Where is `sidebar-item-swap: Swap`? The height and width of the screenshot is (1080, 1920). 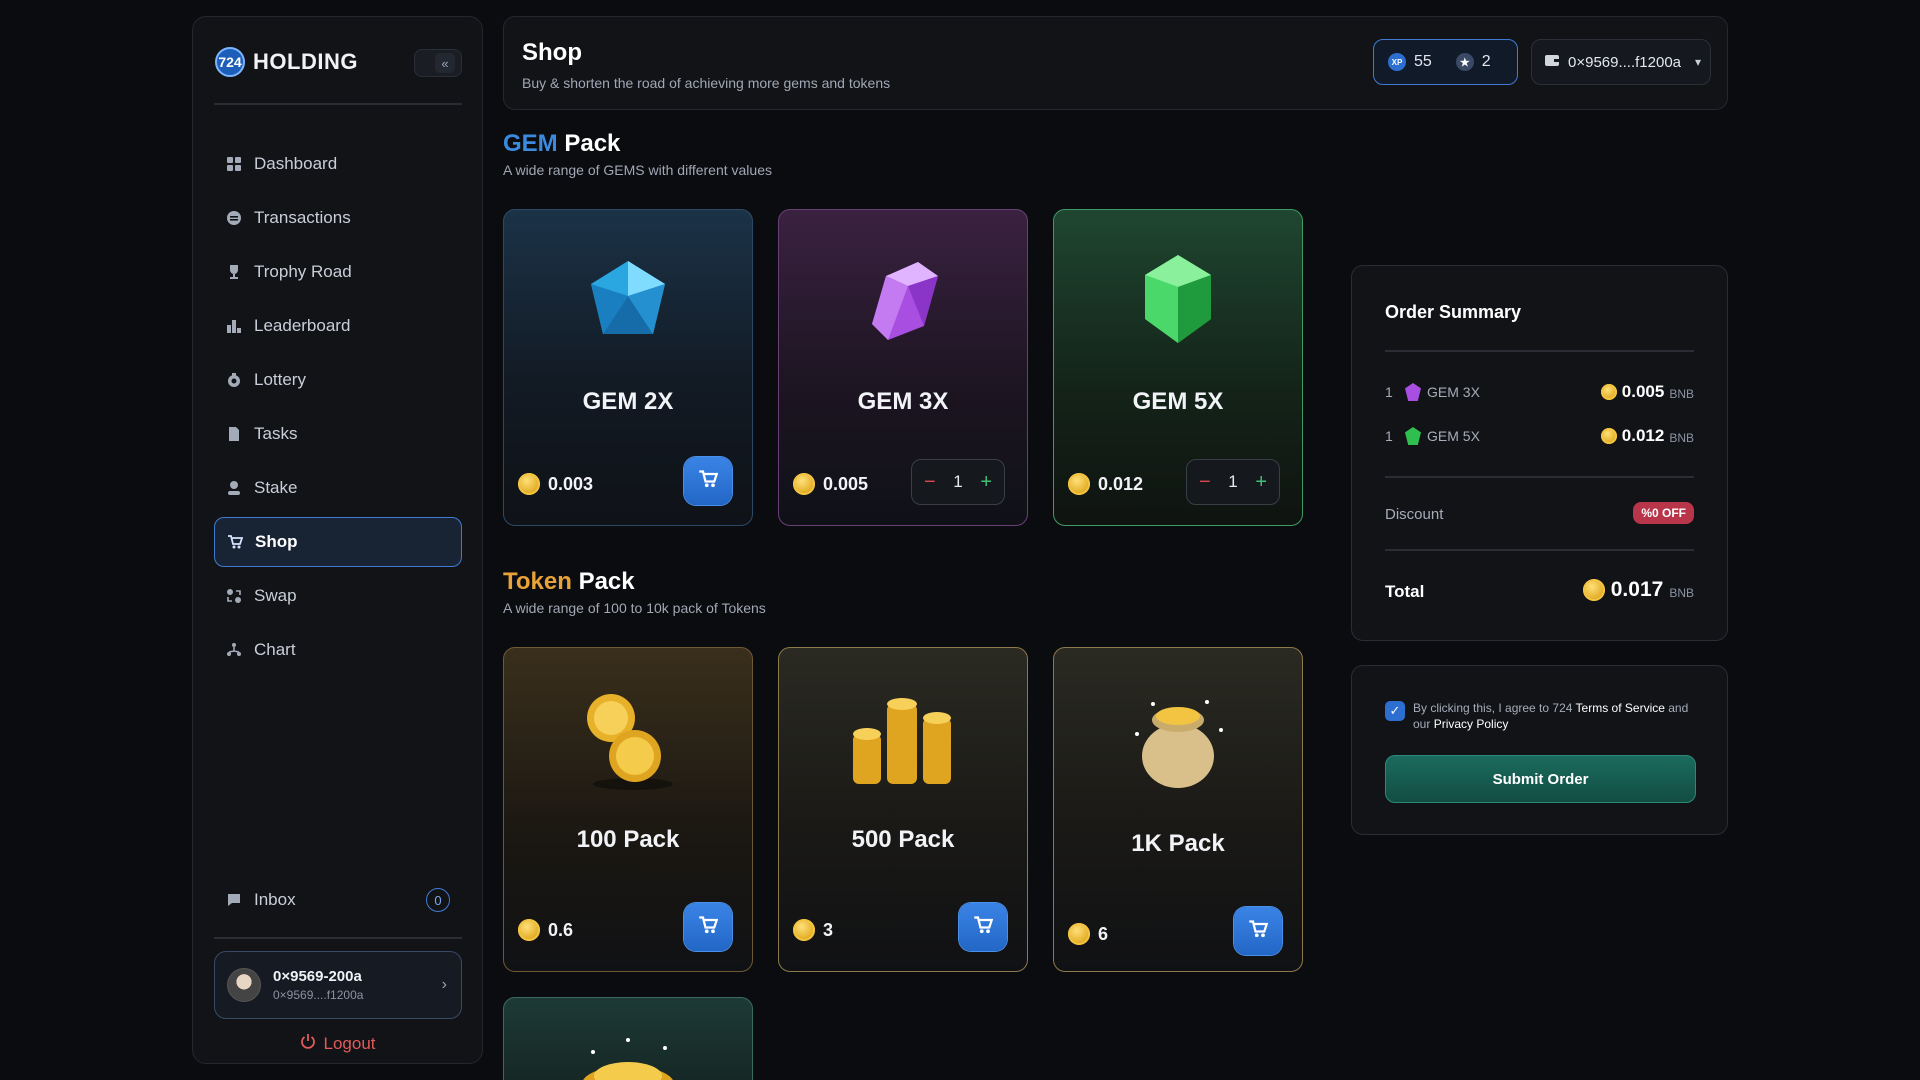
sidebar-item-swap: Swap is located at coordinates (338, 596).